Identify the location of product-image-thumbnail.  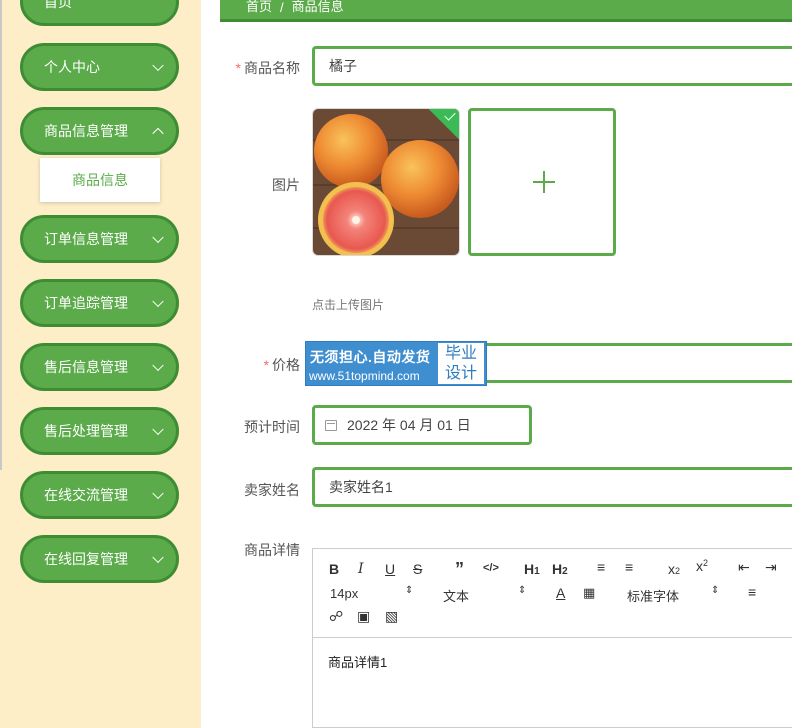
(386, 182).